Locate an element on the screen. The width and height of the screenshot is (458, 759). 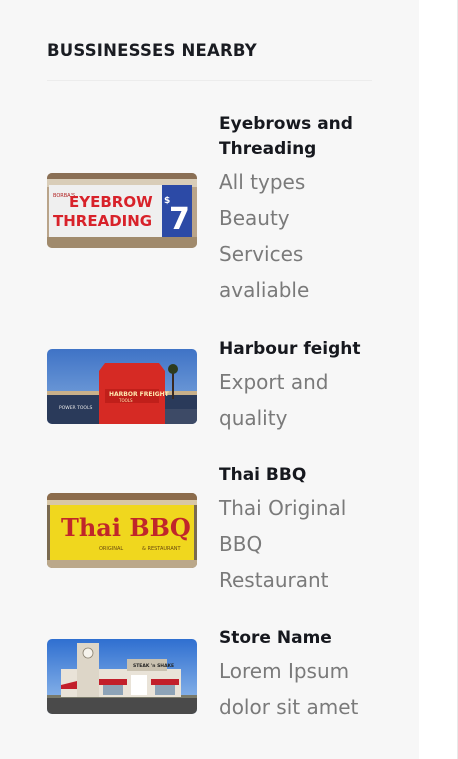
sign-line2: THREADING is located at coordinates (102, 221).